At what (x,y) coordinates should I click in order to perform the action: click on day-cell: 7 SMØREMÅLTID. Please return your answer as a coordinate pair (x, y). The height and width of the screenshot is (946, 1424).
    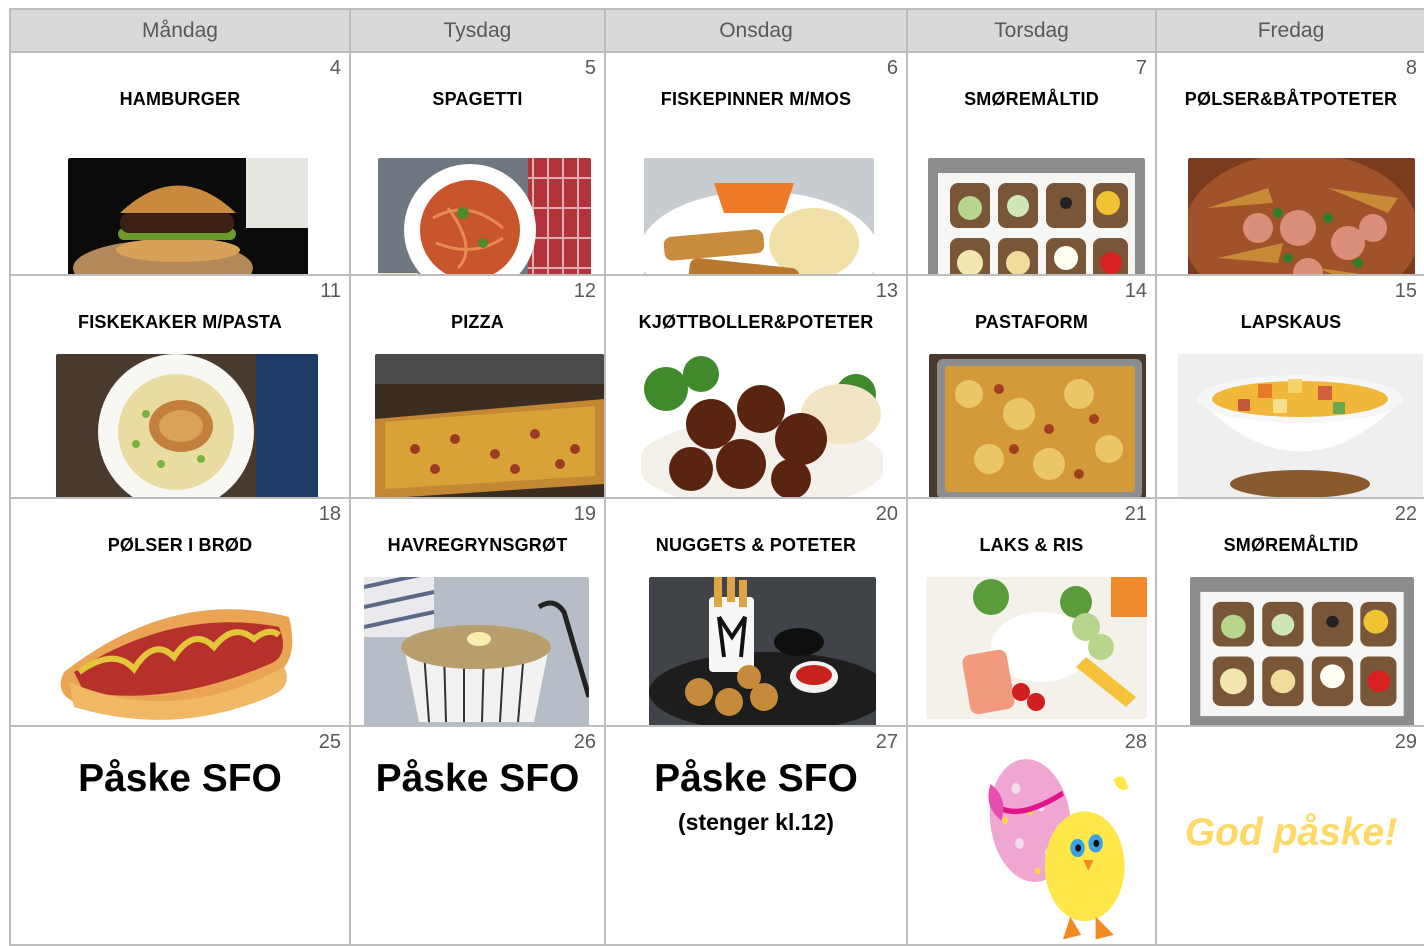
    Looking at the image, I should click on (1032, 164).